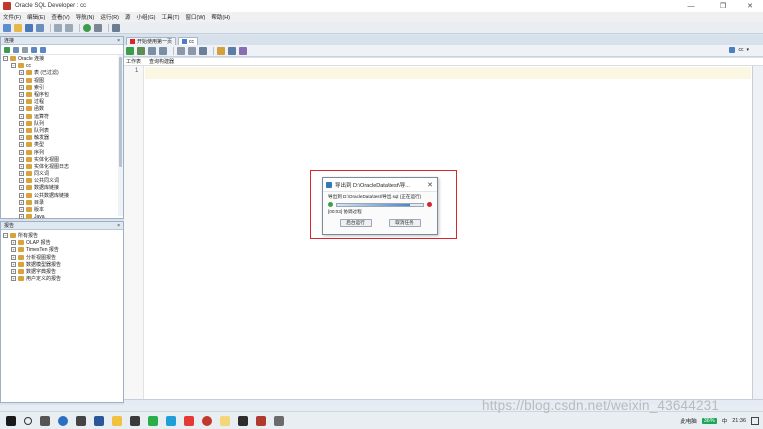 This screenshot has width=763, height=429. Describe the element at coordinates (63, 173) in the screenshot. I see `tree-item: + 同义词` at that location.